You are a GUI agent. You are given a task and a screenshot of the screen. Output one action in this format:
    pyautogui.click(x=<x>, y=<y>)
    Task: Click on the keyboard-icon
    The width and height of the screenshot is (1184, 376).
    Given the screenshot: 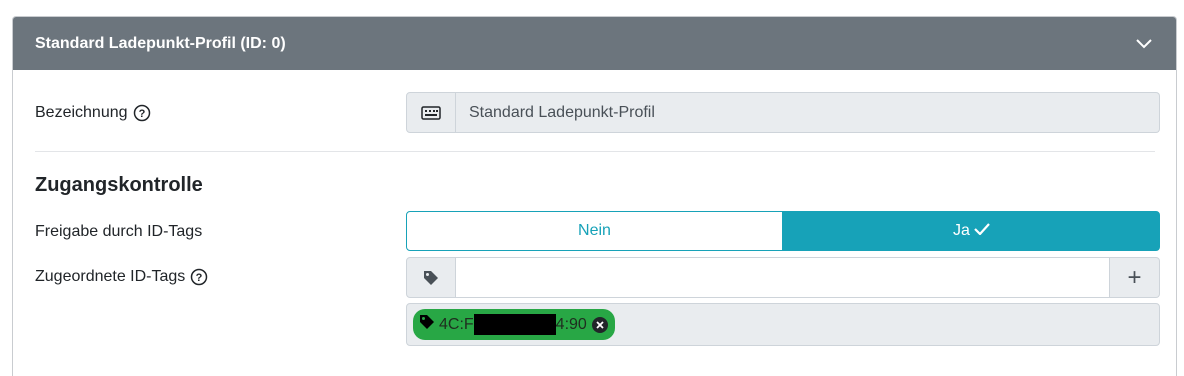 What is the action you would take?
    pyautogui.click(x=431, y=112)
    